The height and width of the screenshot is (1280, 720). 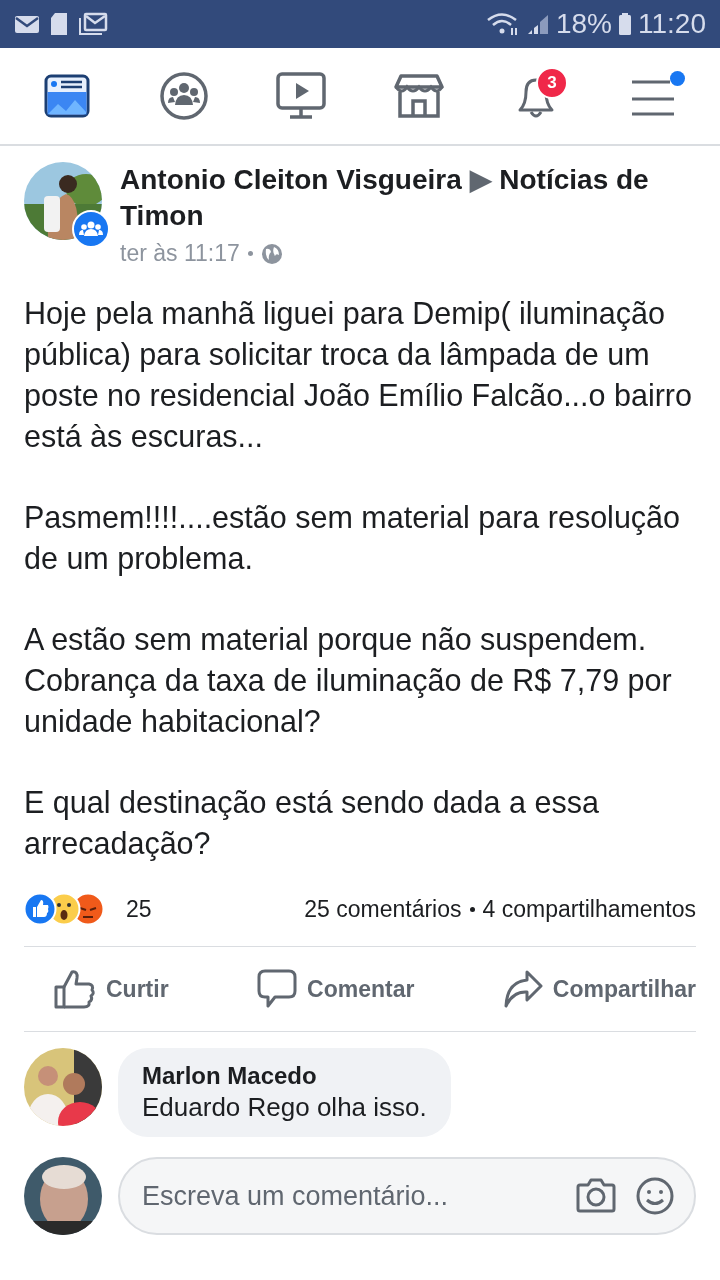 I want to click on camera-icon, so click(x=596, y=1195).